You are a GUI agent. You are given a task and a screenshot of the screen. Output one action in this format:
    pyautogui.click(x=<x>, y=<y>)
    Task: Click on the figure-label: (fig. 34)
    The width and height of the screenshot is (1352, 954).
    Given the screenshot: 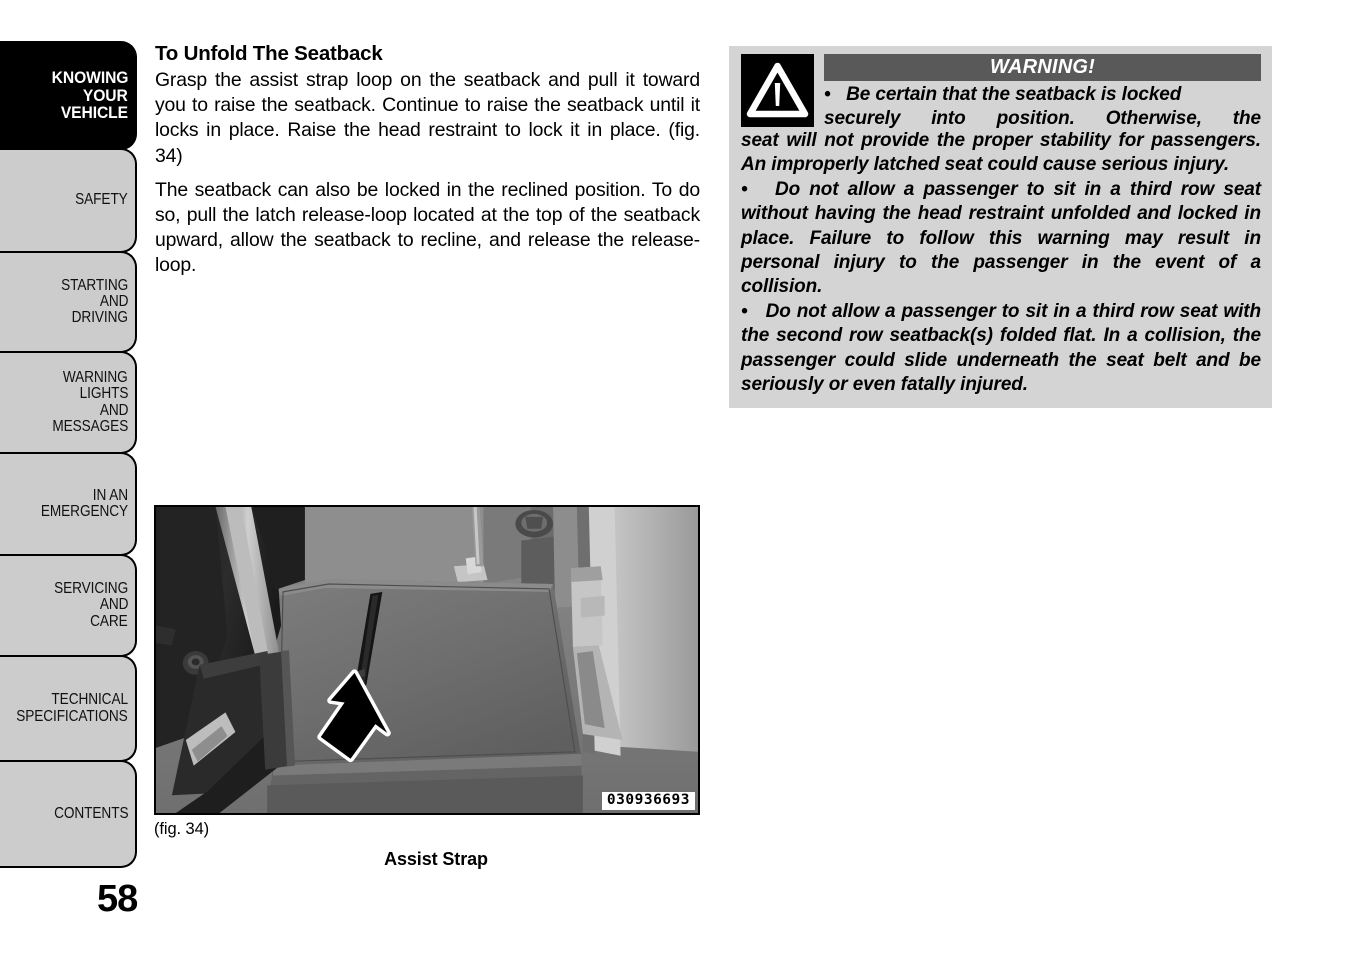 What is the action you would take?
    pyautogui.click(x=182, y=829)
    